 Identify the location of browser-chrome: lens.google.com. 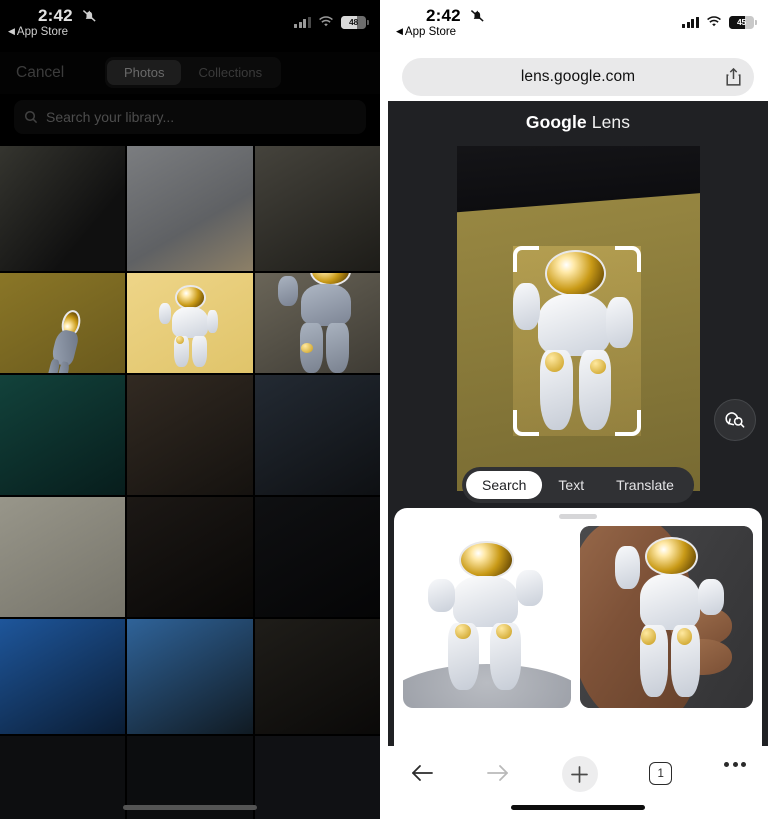
(578, 76).